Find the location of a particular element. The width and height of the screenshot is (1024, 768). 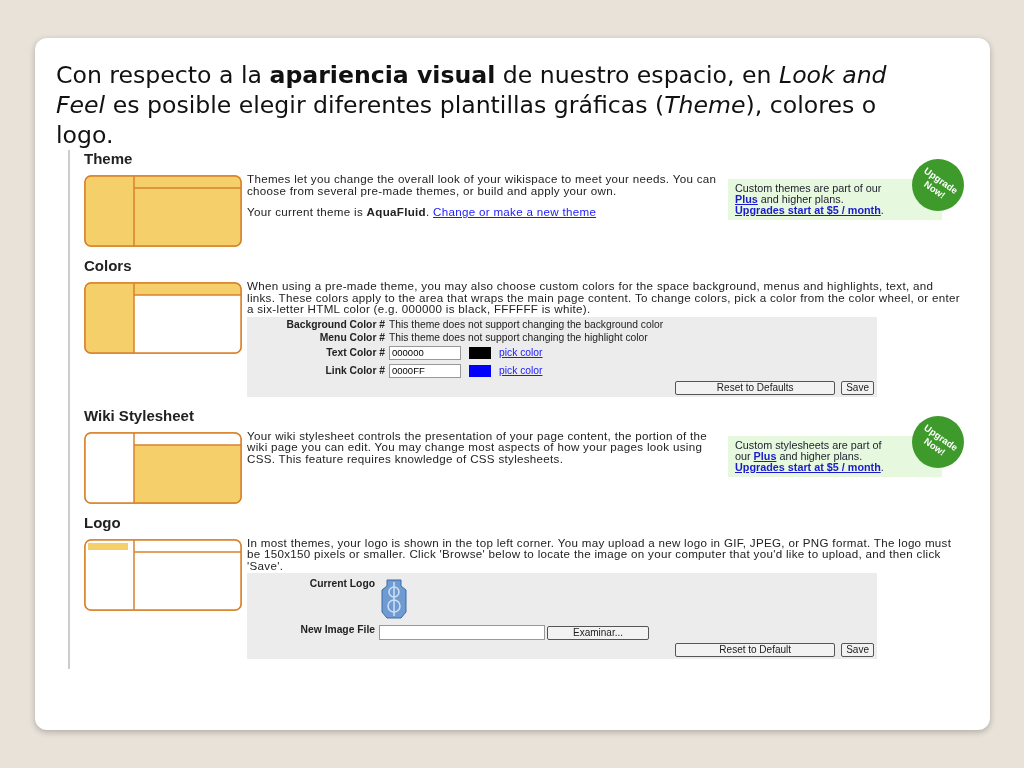

field-label: Link Color # is located at coordinates (354, 370).